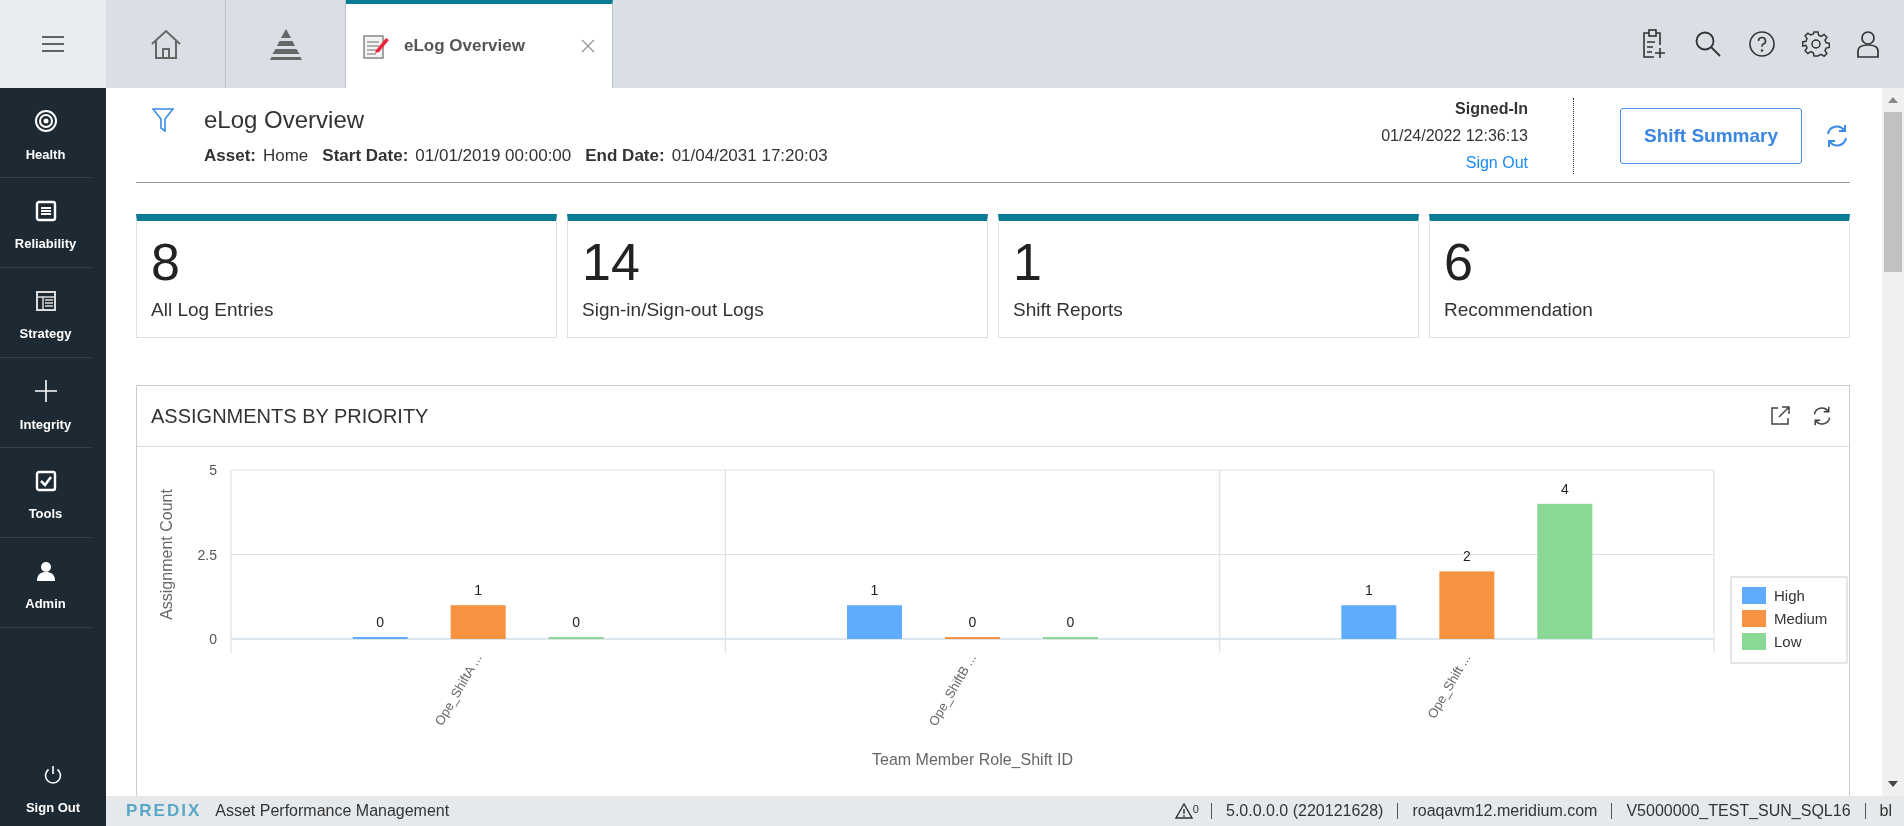 Image resolution: width=1904 pixels, height=826 pixels. What do you see at coordinates (1762, 44) in the screenshot?
I see `help-icon` at bounding box center [1762, 44].